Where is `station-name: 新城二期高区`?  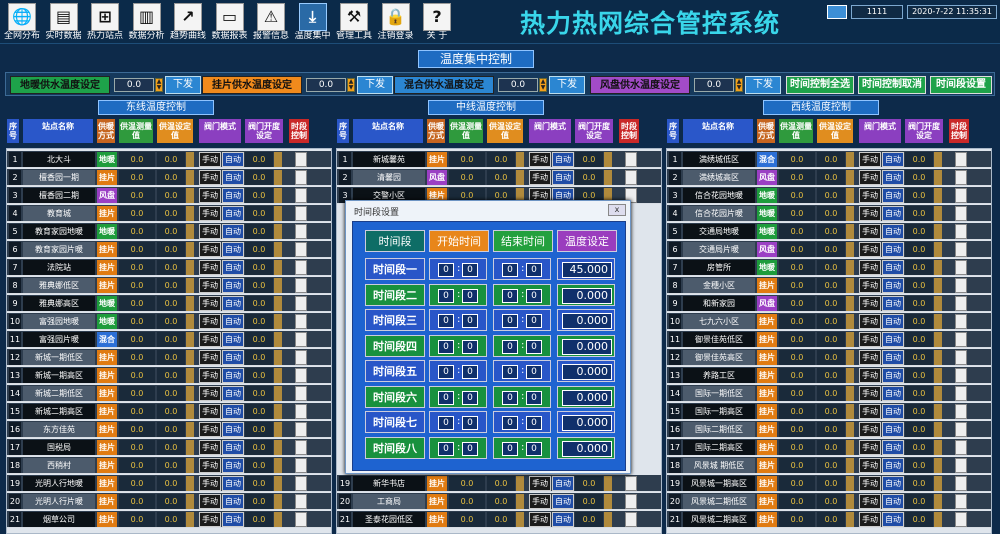 station-name: 新城二期高区 is located at coordinates (59, 411).